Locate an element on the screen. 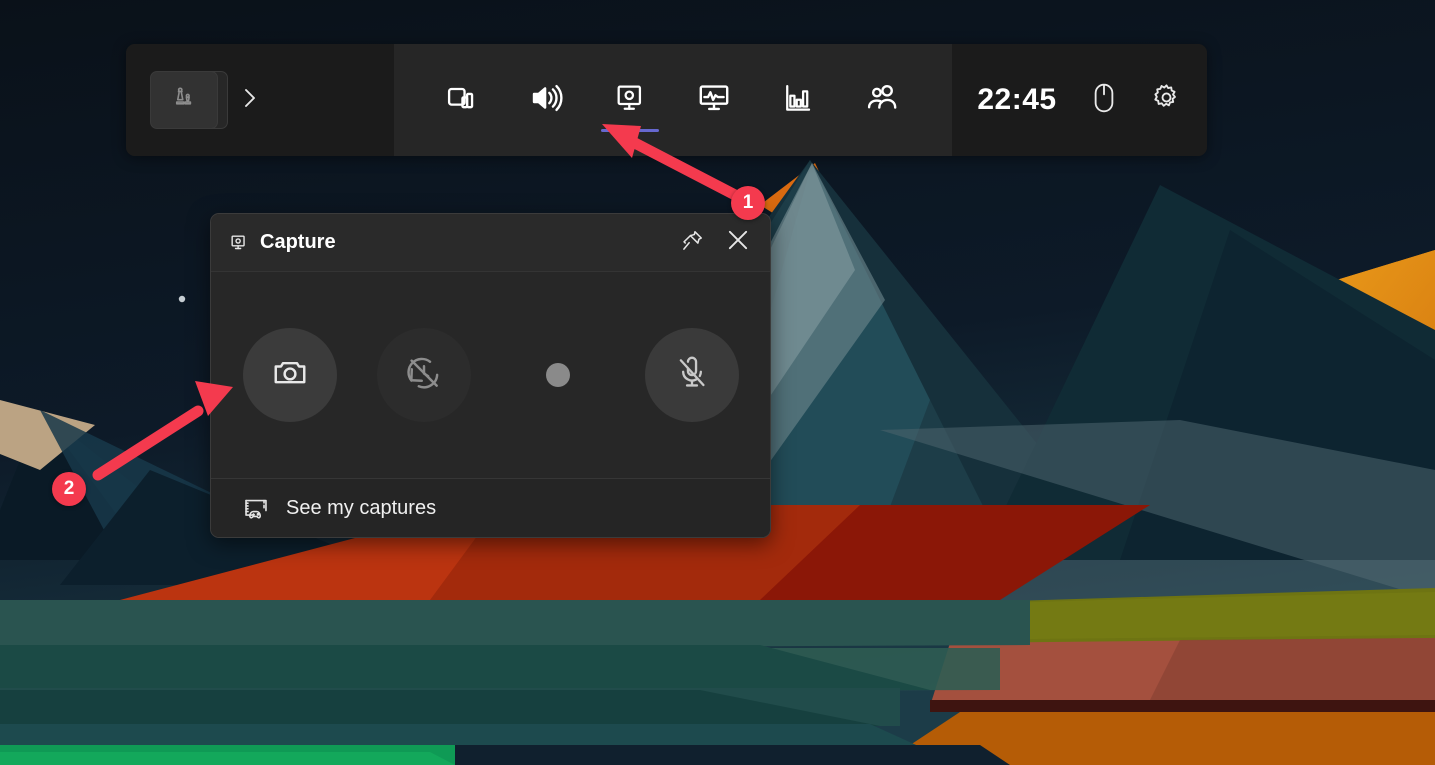 The image size is (1435, 765). record-last-30-button is located at coordinates (424, 375).